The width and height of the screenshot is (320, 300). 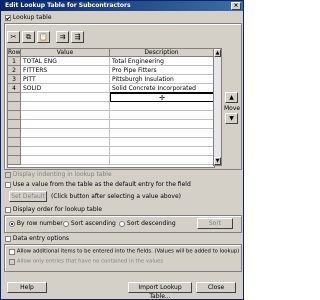 What do you see at coordinates (39, 223) in the screenshot?
I see `by-row-label: By row number` at bounding box center [39, 223].